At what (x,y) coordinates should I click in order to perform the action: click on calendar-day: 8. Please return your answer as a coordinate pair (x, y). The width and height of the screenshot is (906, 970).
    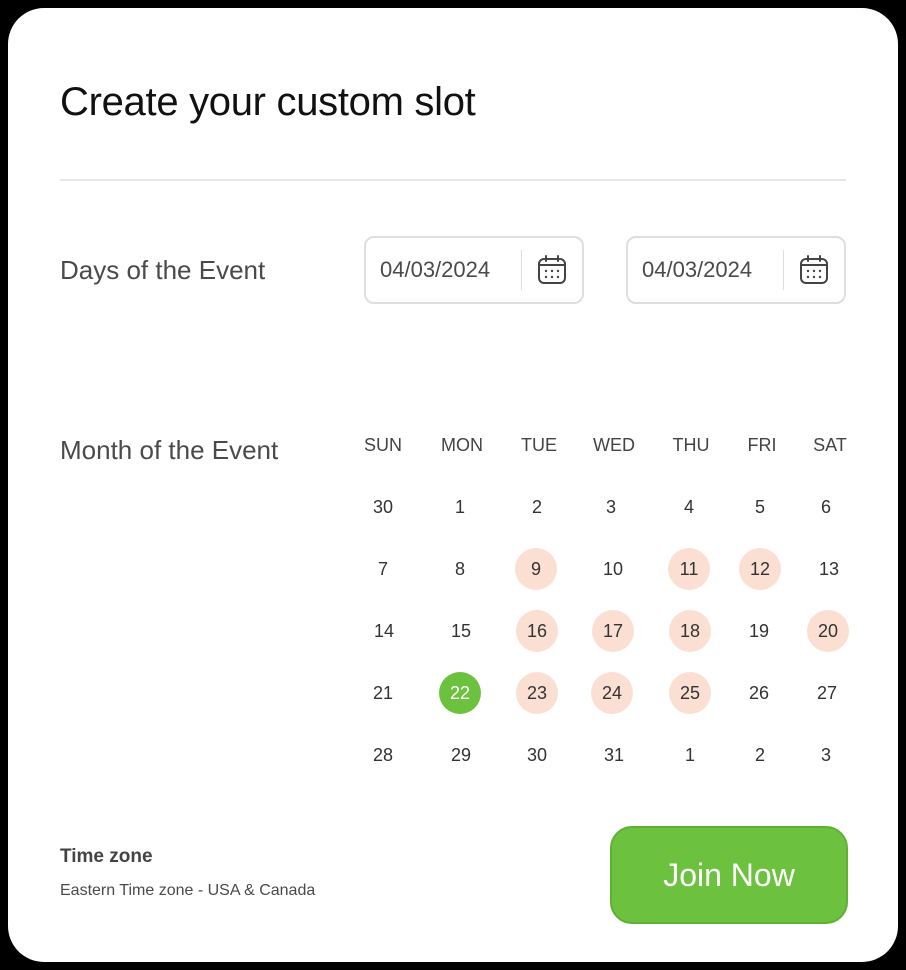
    Looking at the image, I should click on (460, 569).